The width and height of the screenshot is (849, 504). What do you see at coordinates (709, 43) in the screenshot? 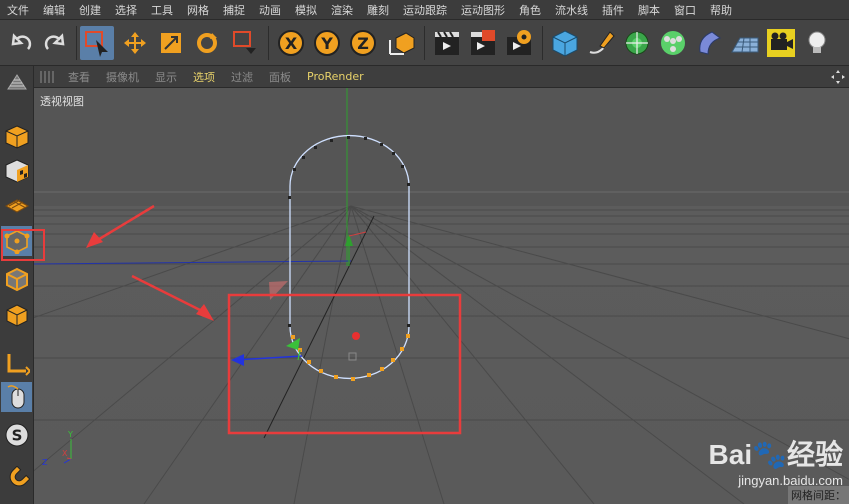
I see `deformer-button` at bounding box center [709, 43].